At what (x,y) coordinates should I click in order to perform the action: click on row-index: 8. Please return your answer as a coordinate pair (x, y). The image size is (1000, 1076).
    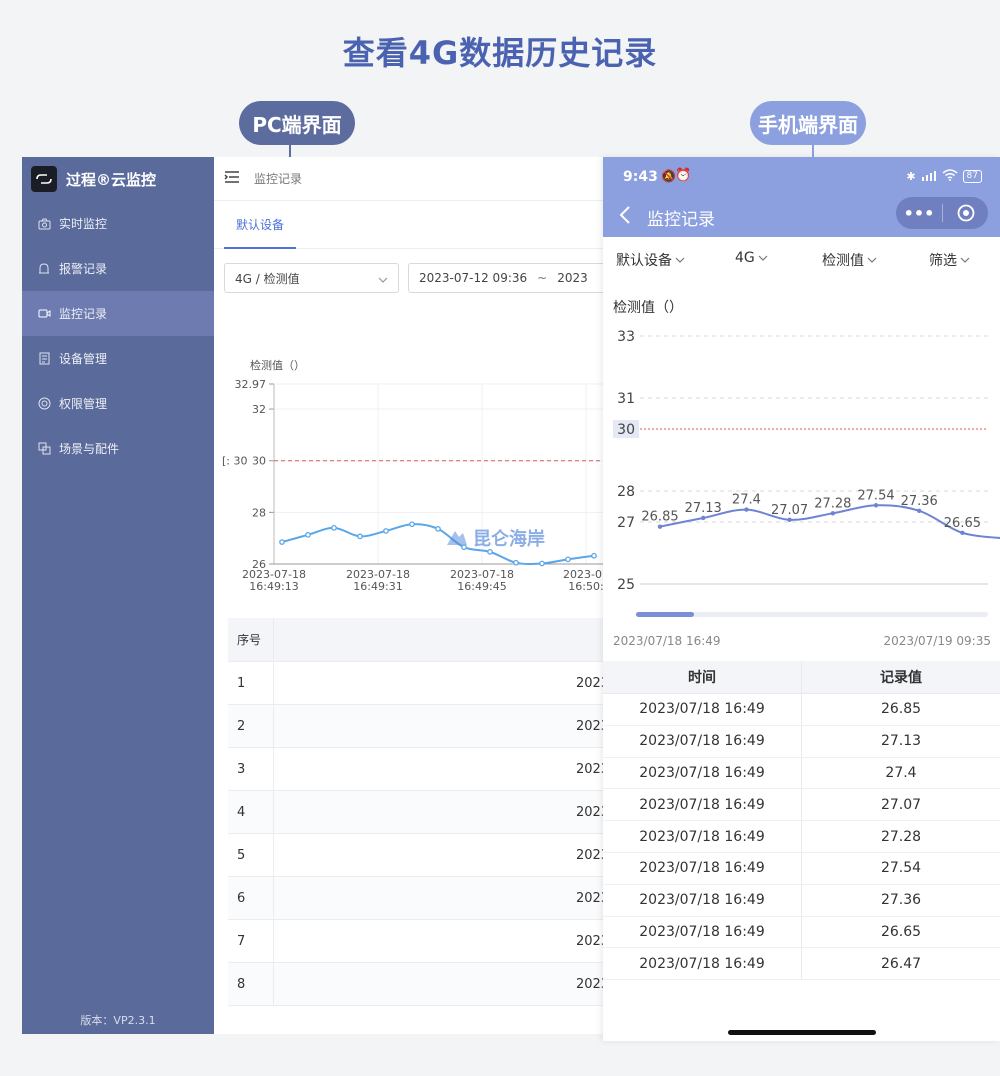
    Looking at the image, I should click on (251, 984).